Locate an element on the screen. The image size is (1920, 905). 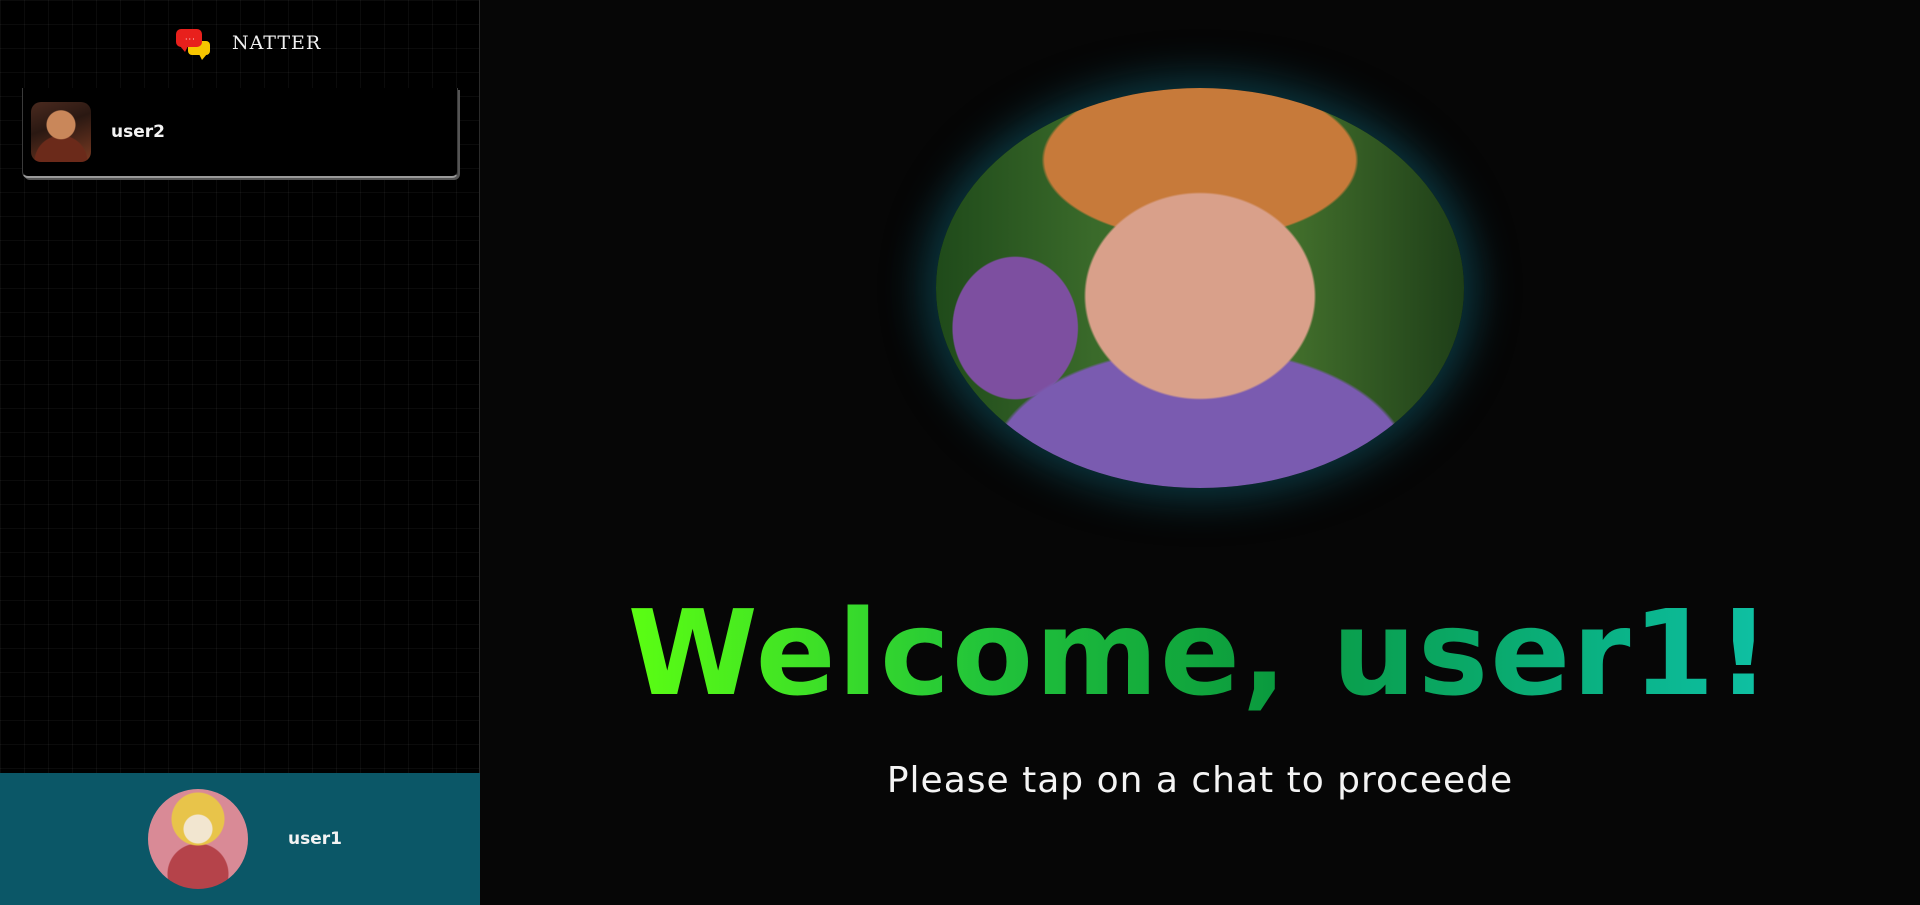
brand: ··· NATTER is located at coordinates (247, 43).